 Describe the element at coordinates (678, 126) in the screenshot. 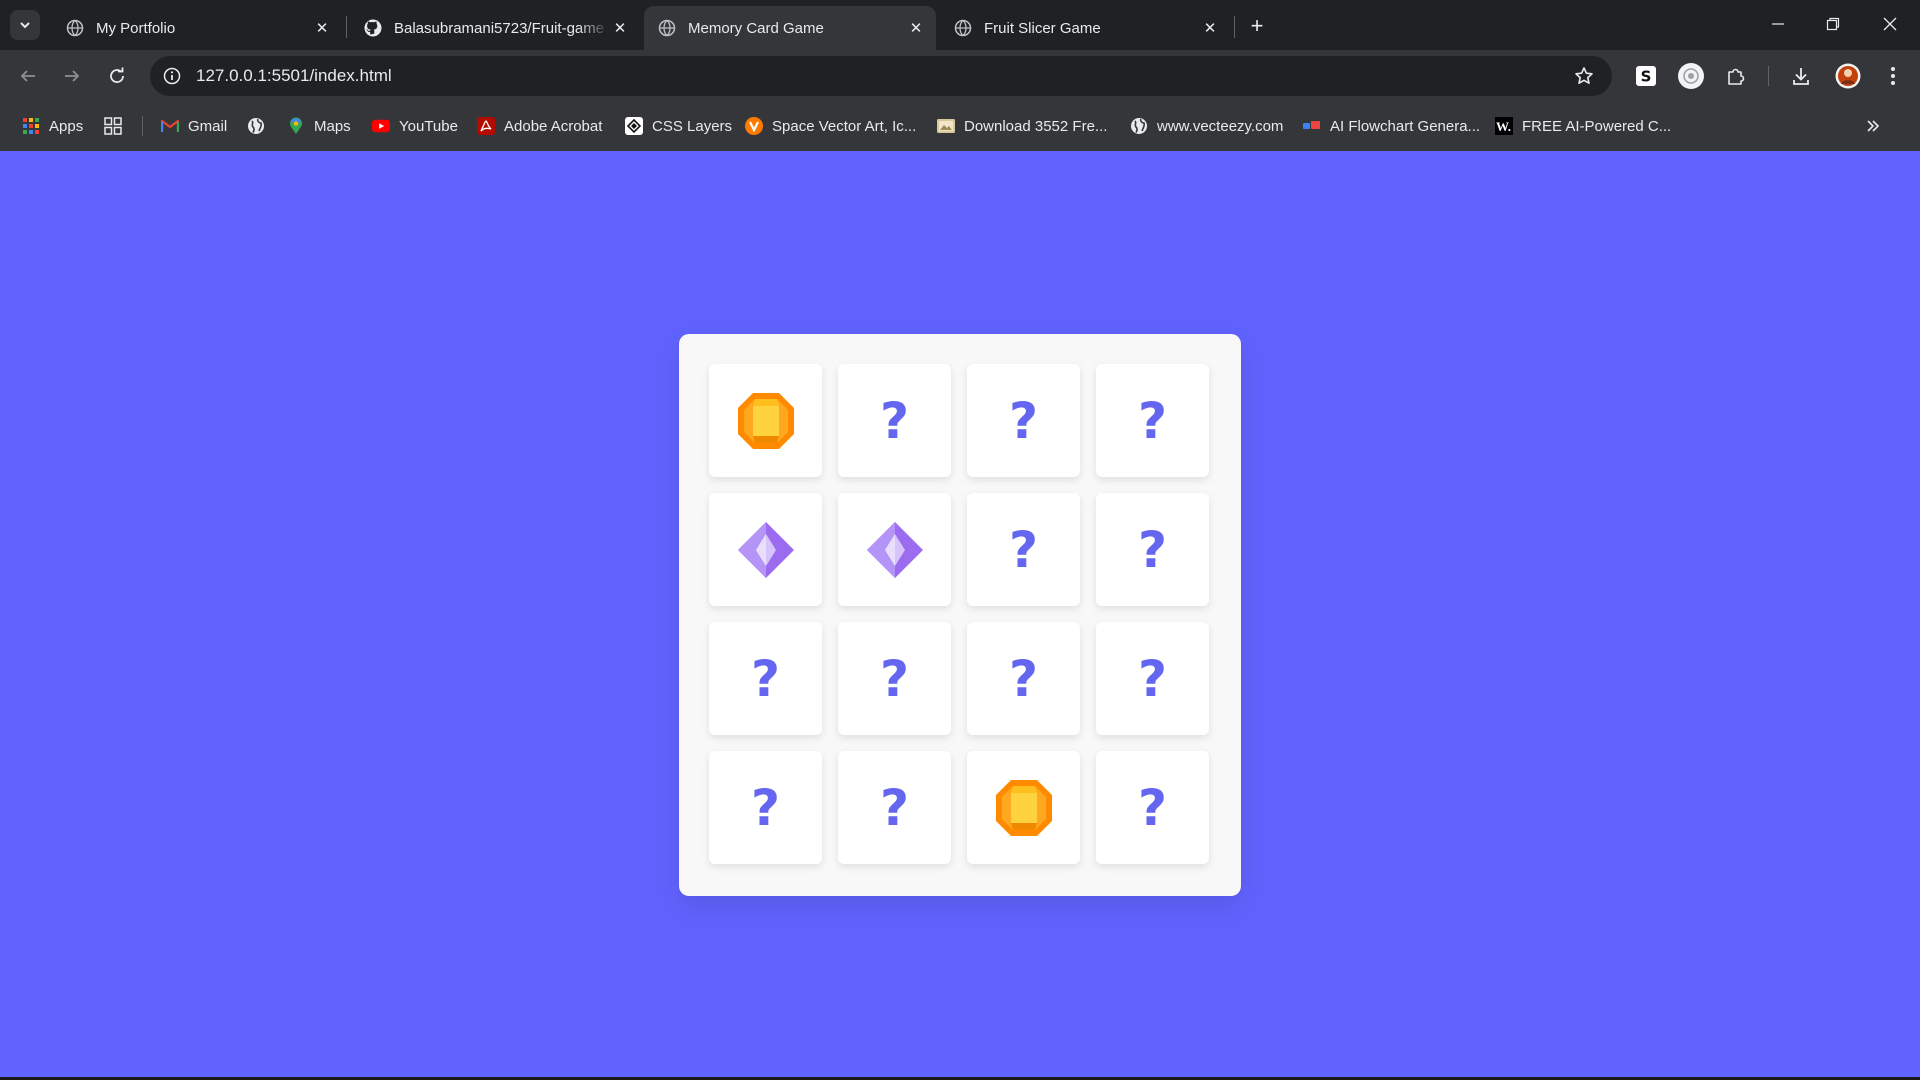

I see `bookmark-css-layers: CSS Layers` at that location.